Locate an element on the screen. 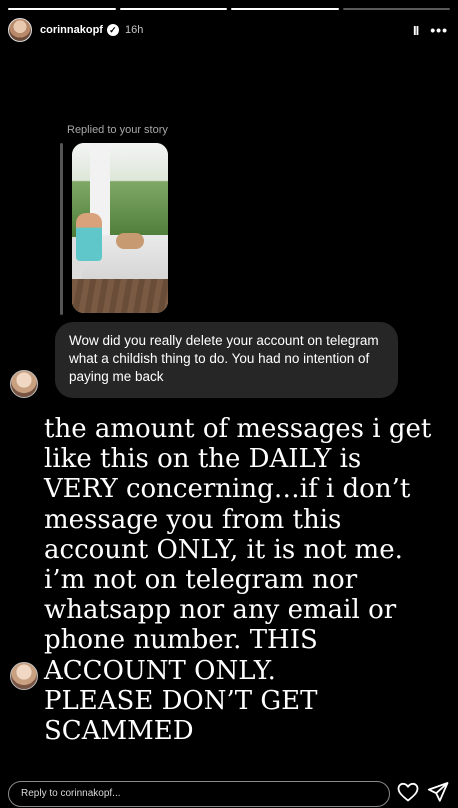 The width and height of the screenshot is (458, 808). thumbnail-floor is located at coordinates (120, 296).